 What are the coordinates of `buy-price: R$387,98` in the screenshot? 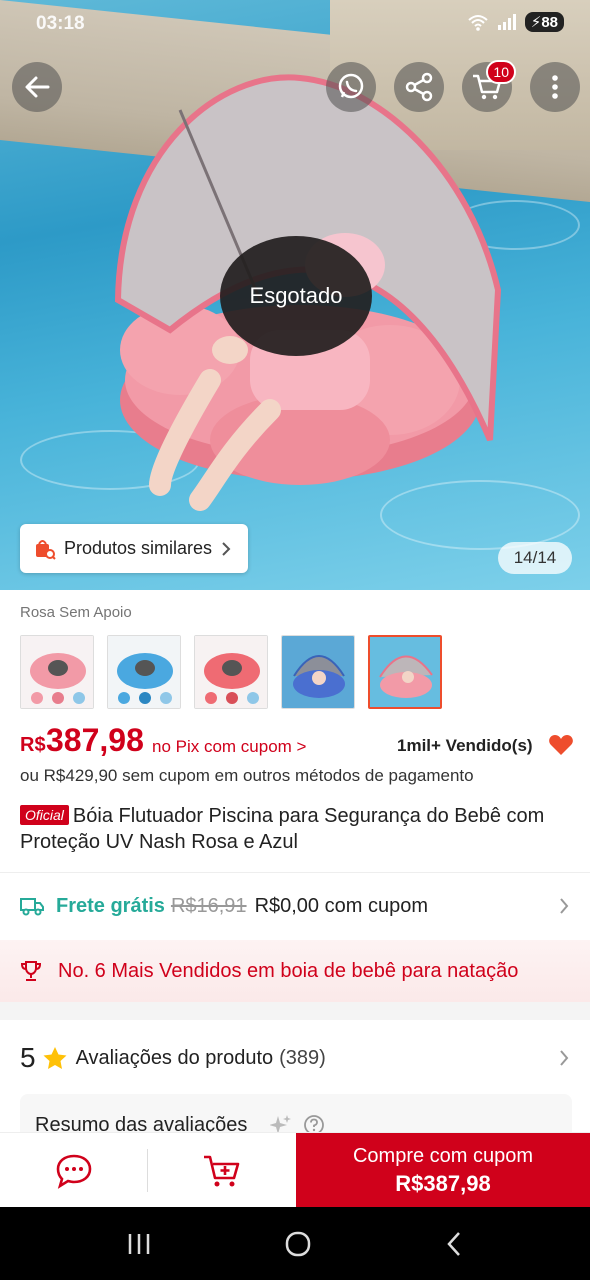 It's located at (443, 1183).